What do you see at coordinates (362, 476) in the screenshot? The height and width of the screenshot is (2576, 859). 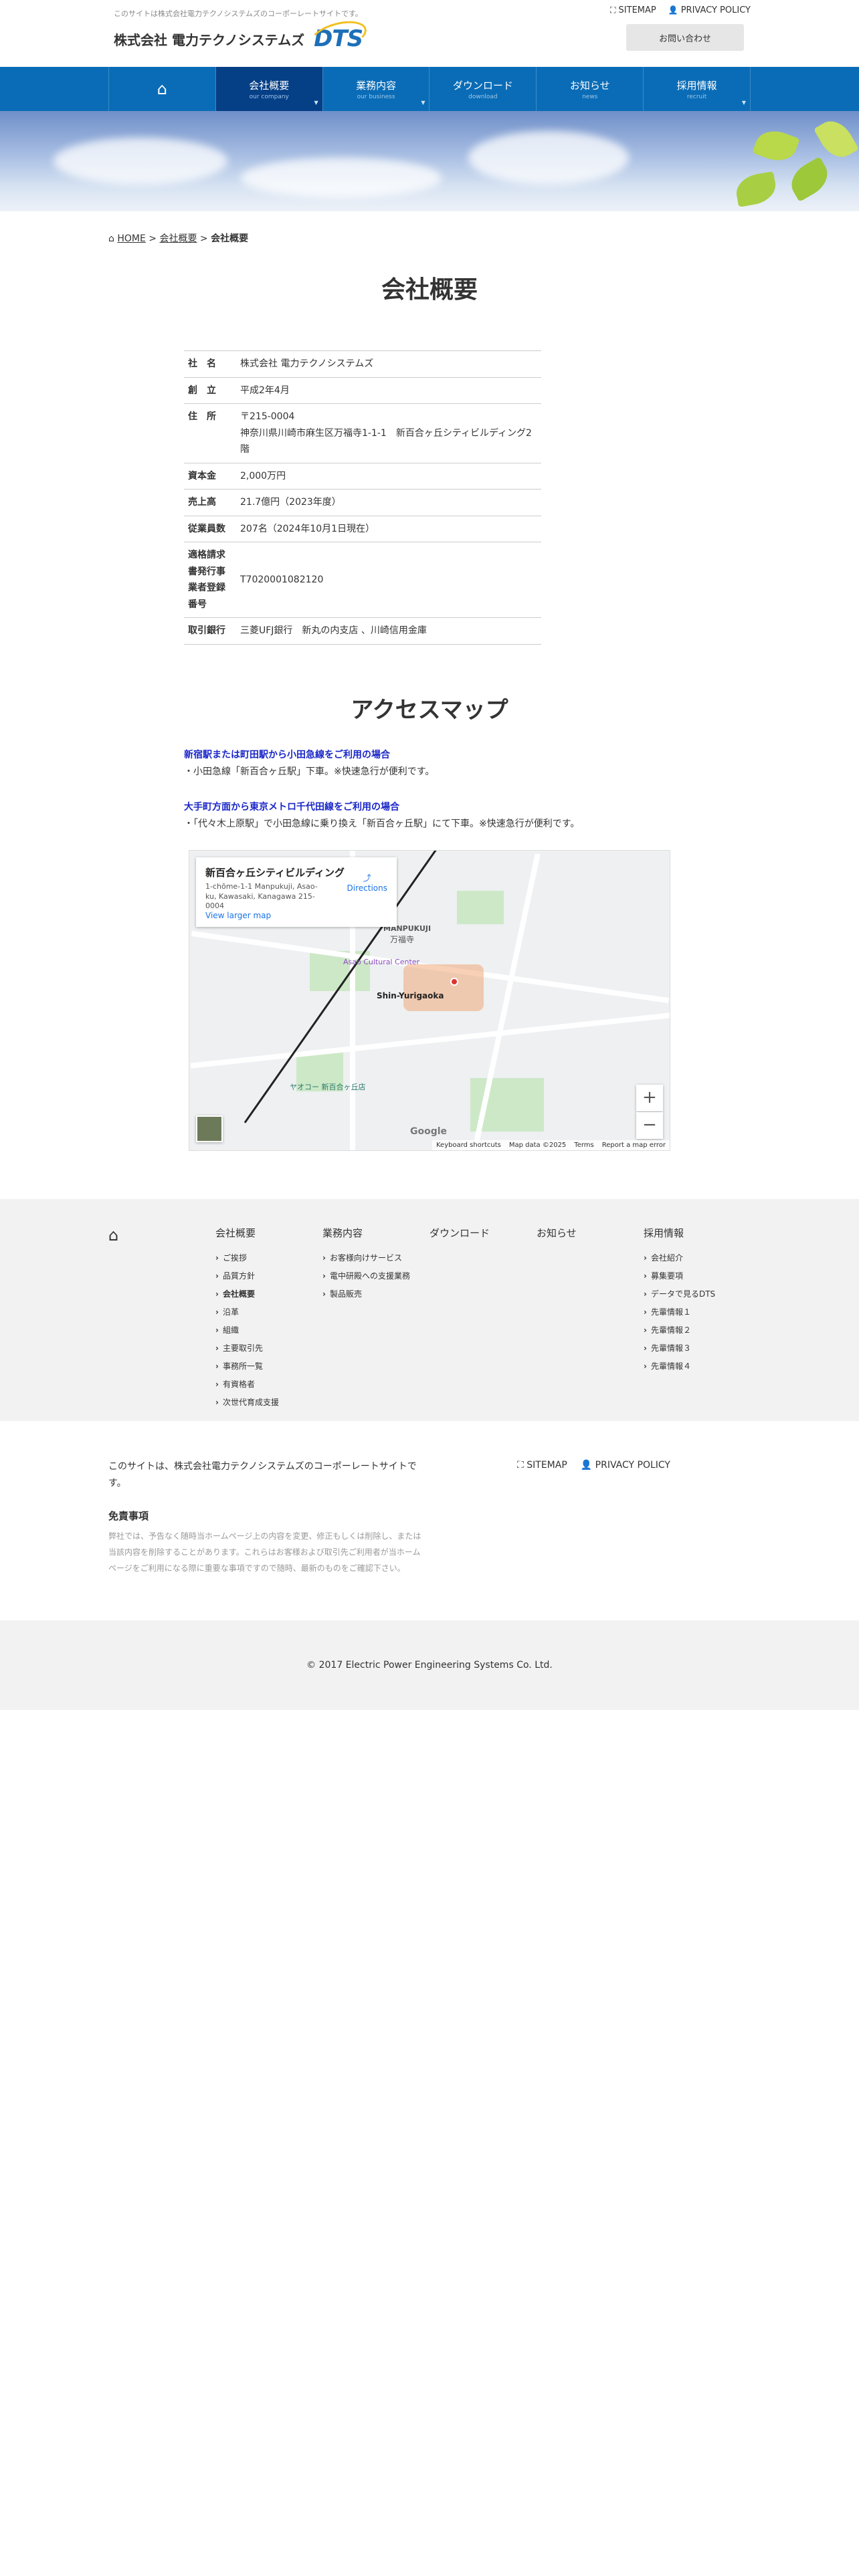 I see `table-row: 資本金 2,000万円` at bounding box center [362, 476].